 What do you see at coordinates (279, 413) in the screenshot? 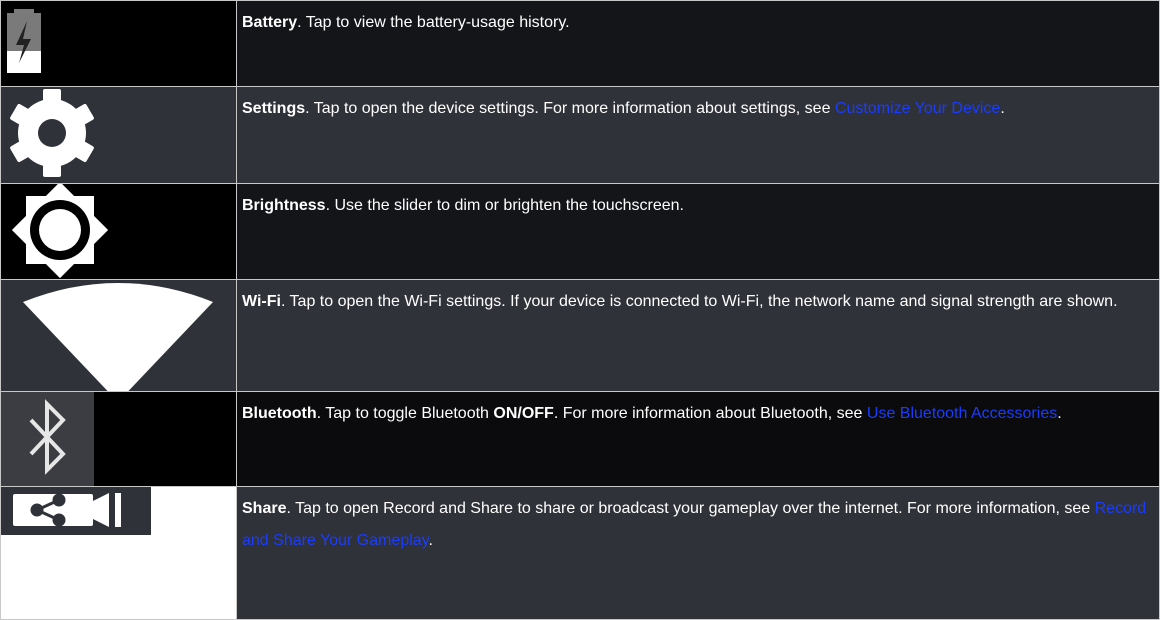
I see `term-label: Bluetooth` at bounding box center [279, 413].